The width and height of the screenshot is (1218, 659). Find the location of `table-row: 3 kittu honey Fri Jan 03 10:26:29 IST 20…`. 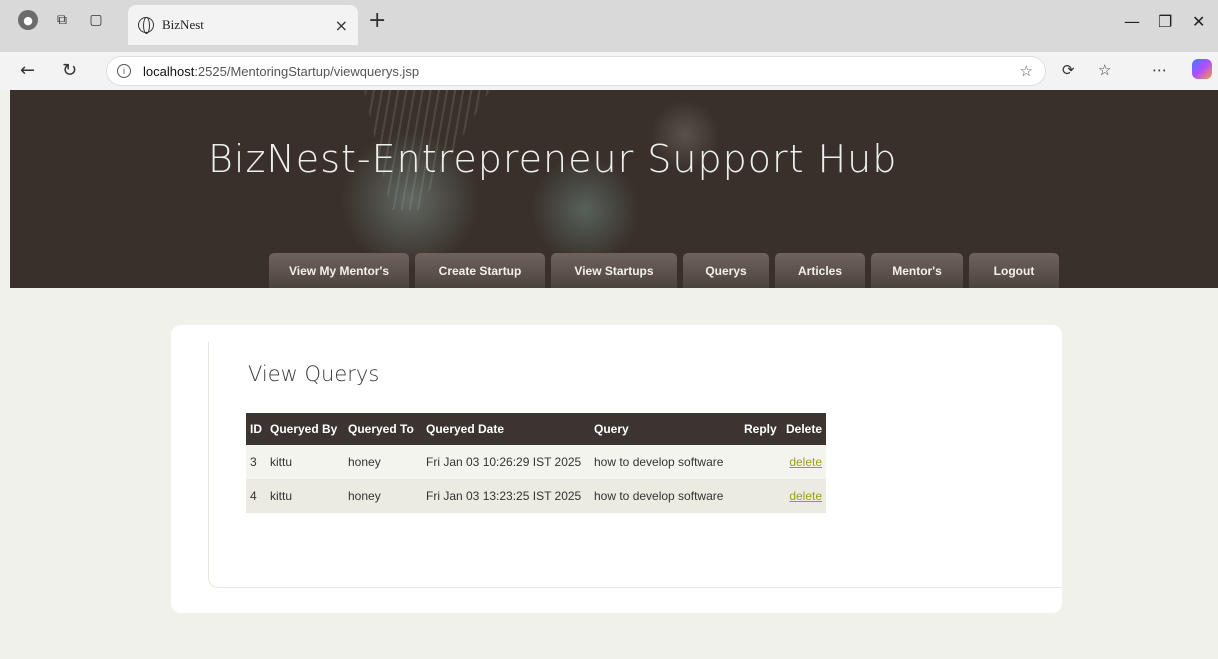

table-row: 3 kittu honey Fri Jan 03 10:26:29 IST 20… is located at coordinates (536, 462).